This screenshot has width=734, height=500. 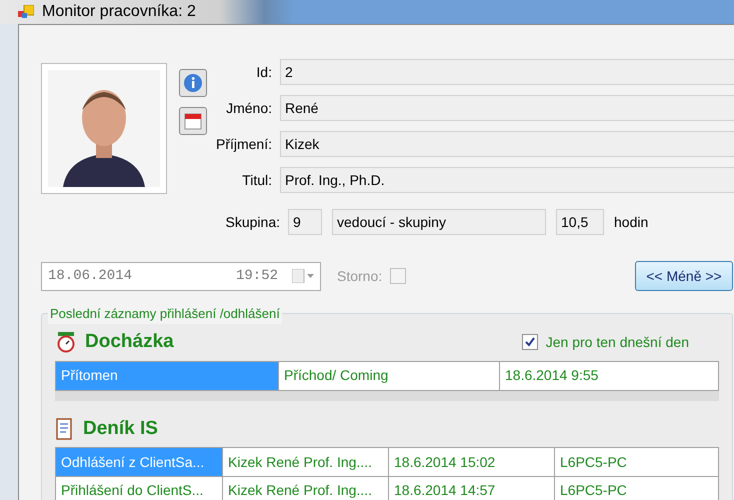 I want to click on info-icon, so click(x=193, y=83).